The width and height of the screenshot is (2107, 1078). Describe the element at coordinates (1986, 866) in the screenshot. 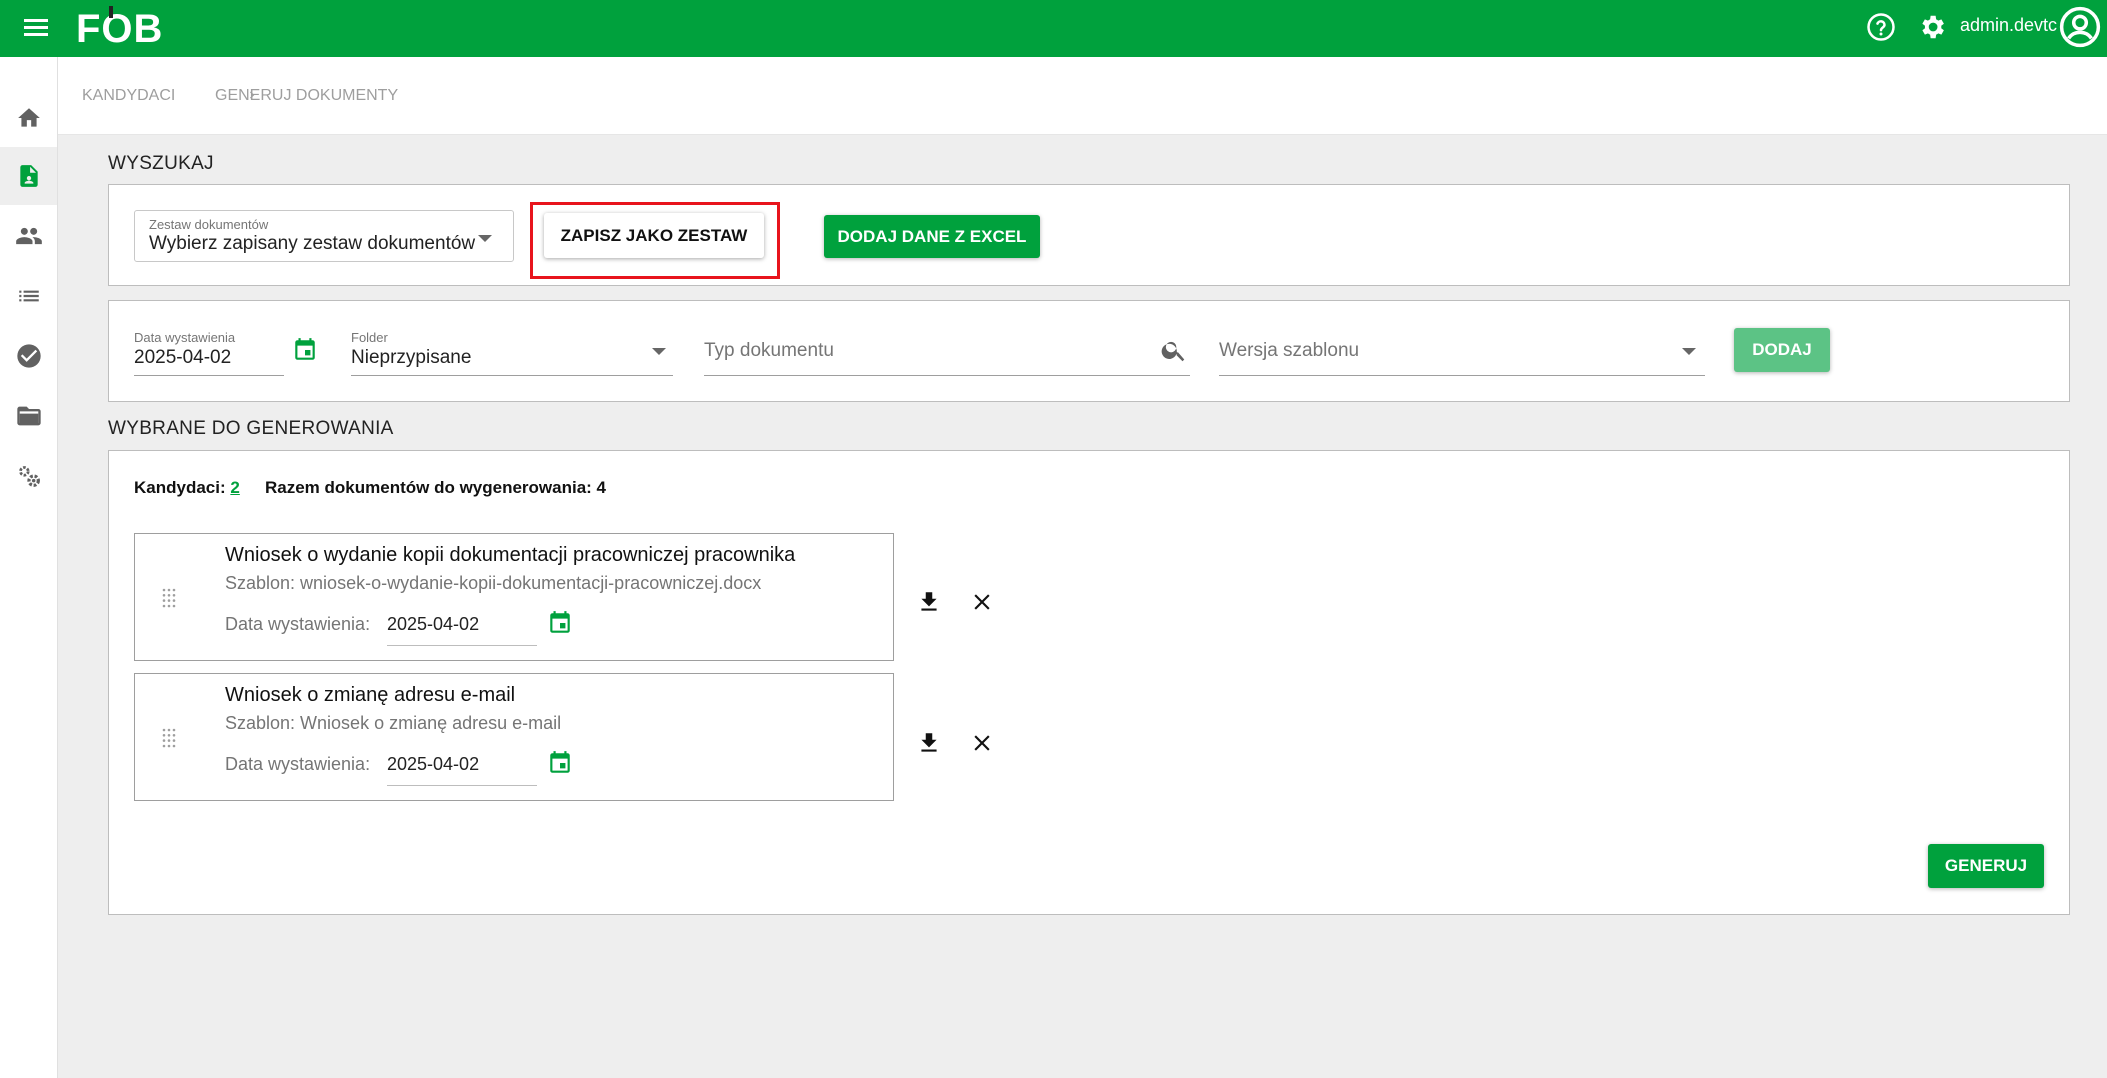

I see `generate-button: GENERUJ` at that location.